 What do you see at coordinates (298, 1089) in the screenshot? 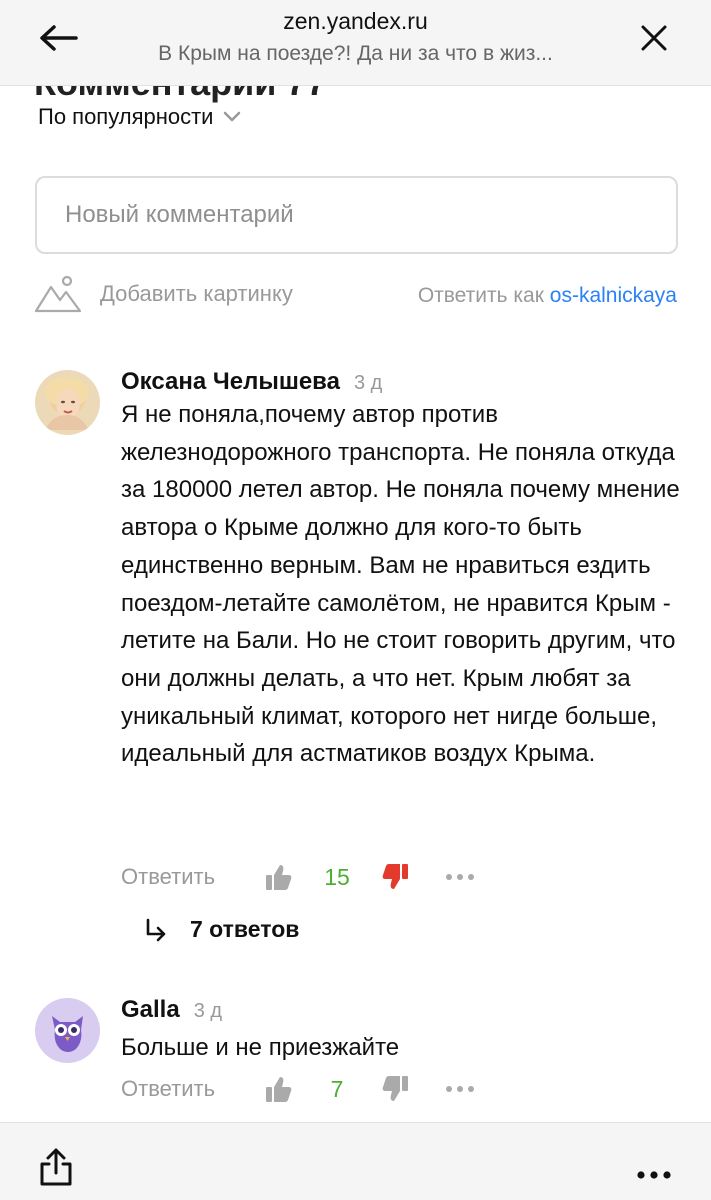
I see `comment-actions: Ответить 7` at bounding box center [298, 1089].